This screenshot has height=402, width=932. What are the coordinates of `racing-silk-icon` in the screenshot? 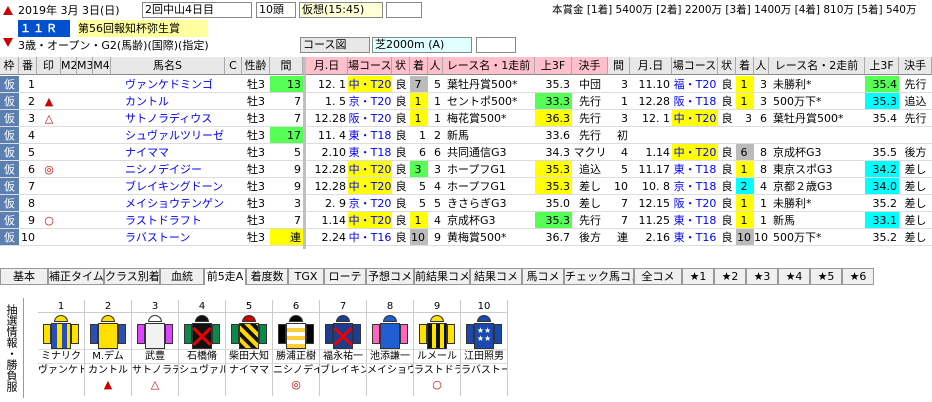 It's located at (437, 332).